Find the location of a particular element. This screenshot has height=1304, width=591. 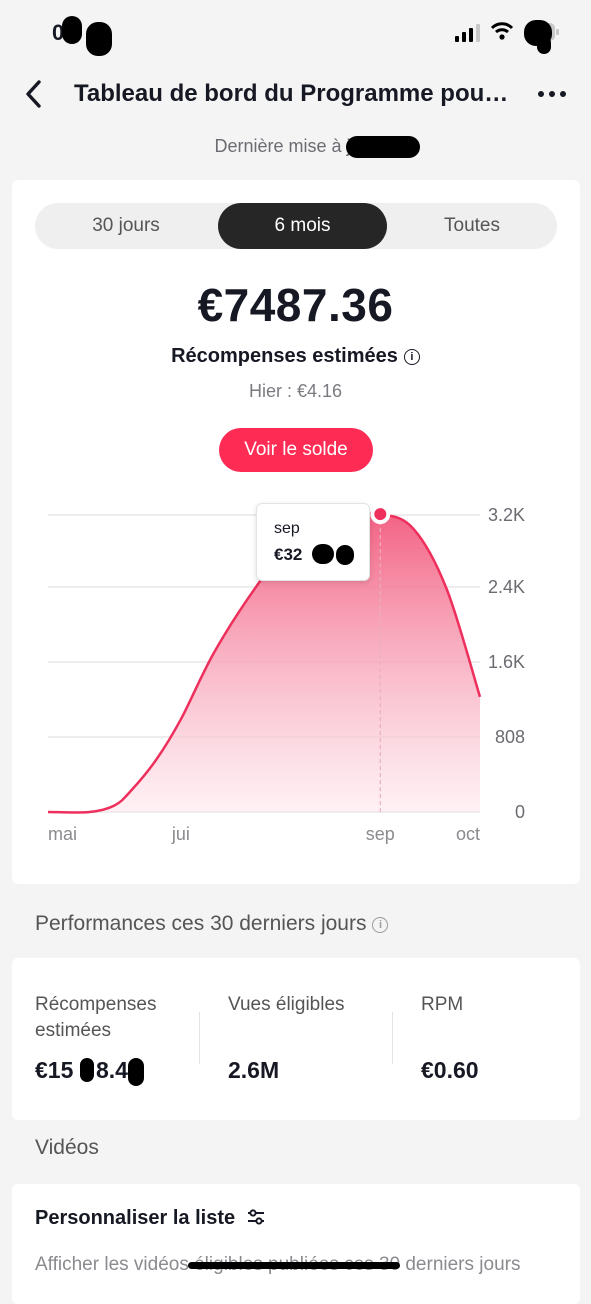

y-tick-label: 3.2K is located at coordinates (506, 515).